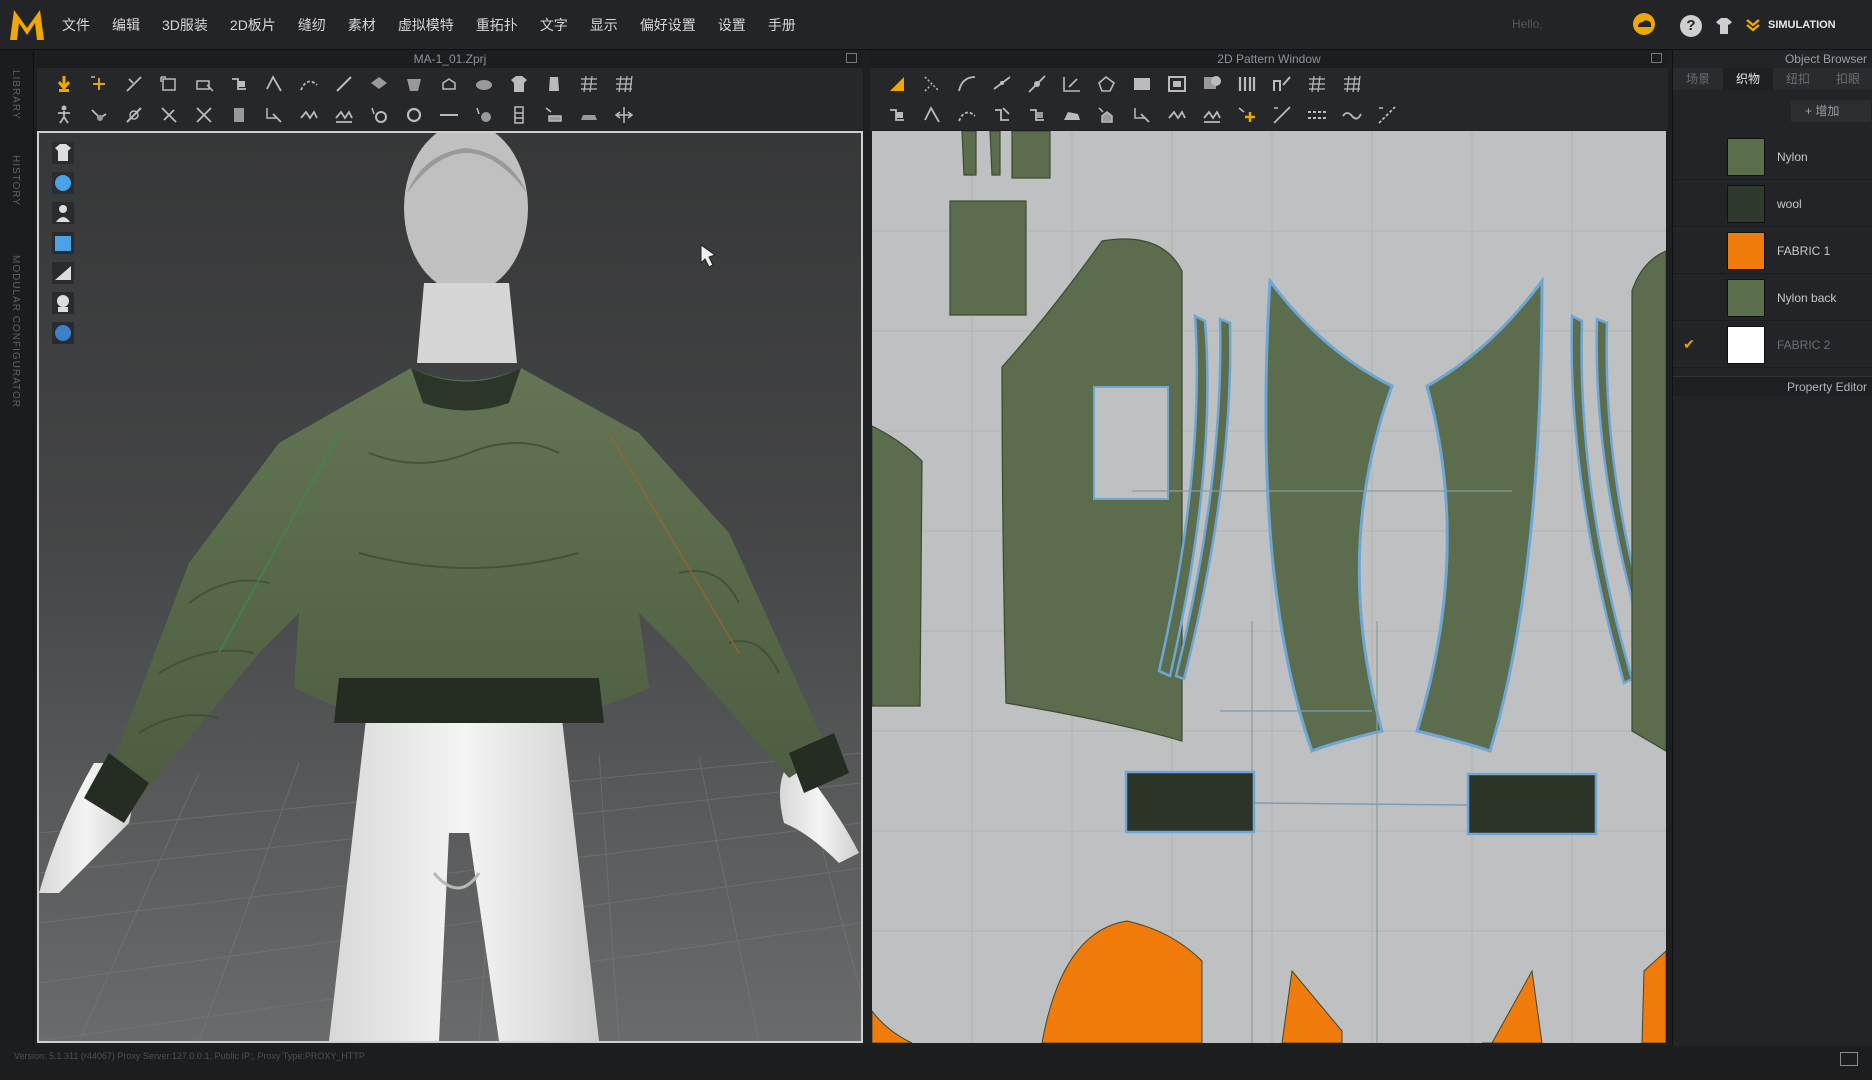 This screenshot has height=1080, width=1872. What do you see at coordinates (379, 115) in the screenshot?
I see `puckering-icon` at bounding box center [379, 115].